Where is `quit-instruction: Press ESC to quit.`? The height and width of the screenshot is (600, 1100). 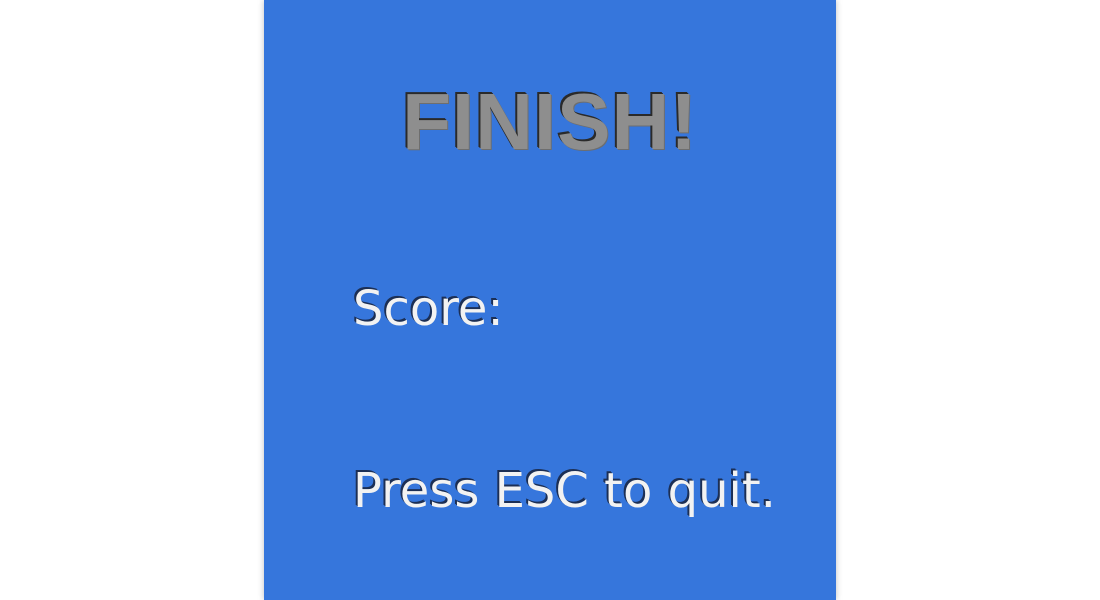
quit-instruction: Press ESC to quit. is located at coordinates (564, 491).